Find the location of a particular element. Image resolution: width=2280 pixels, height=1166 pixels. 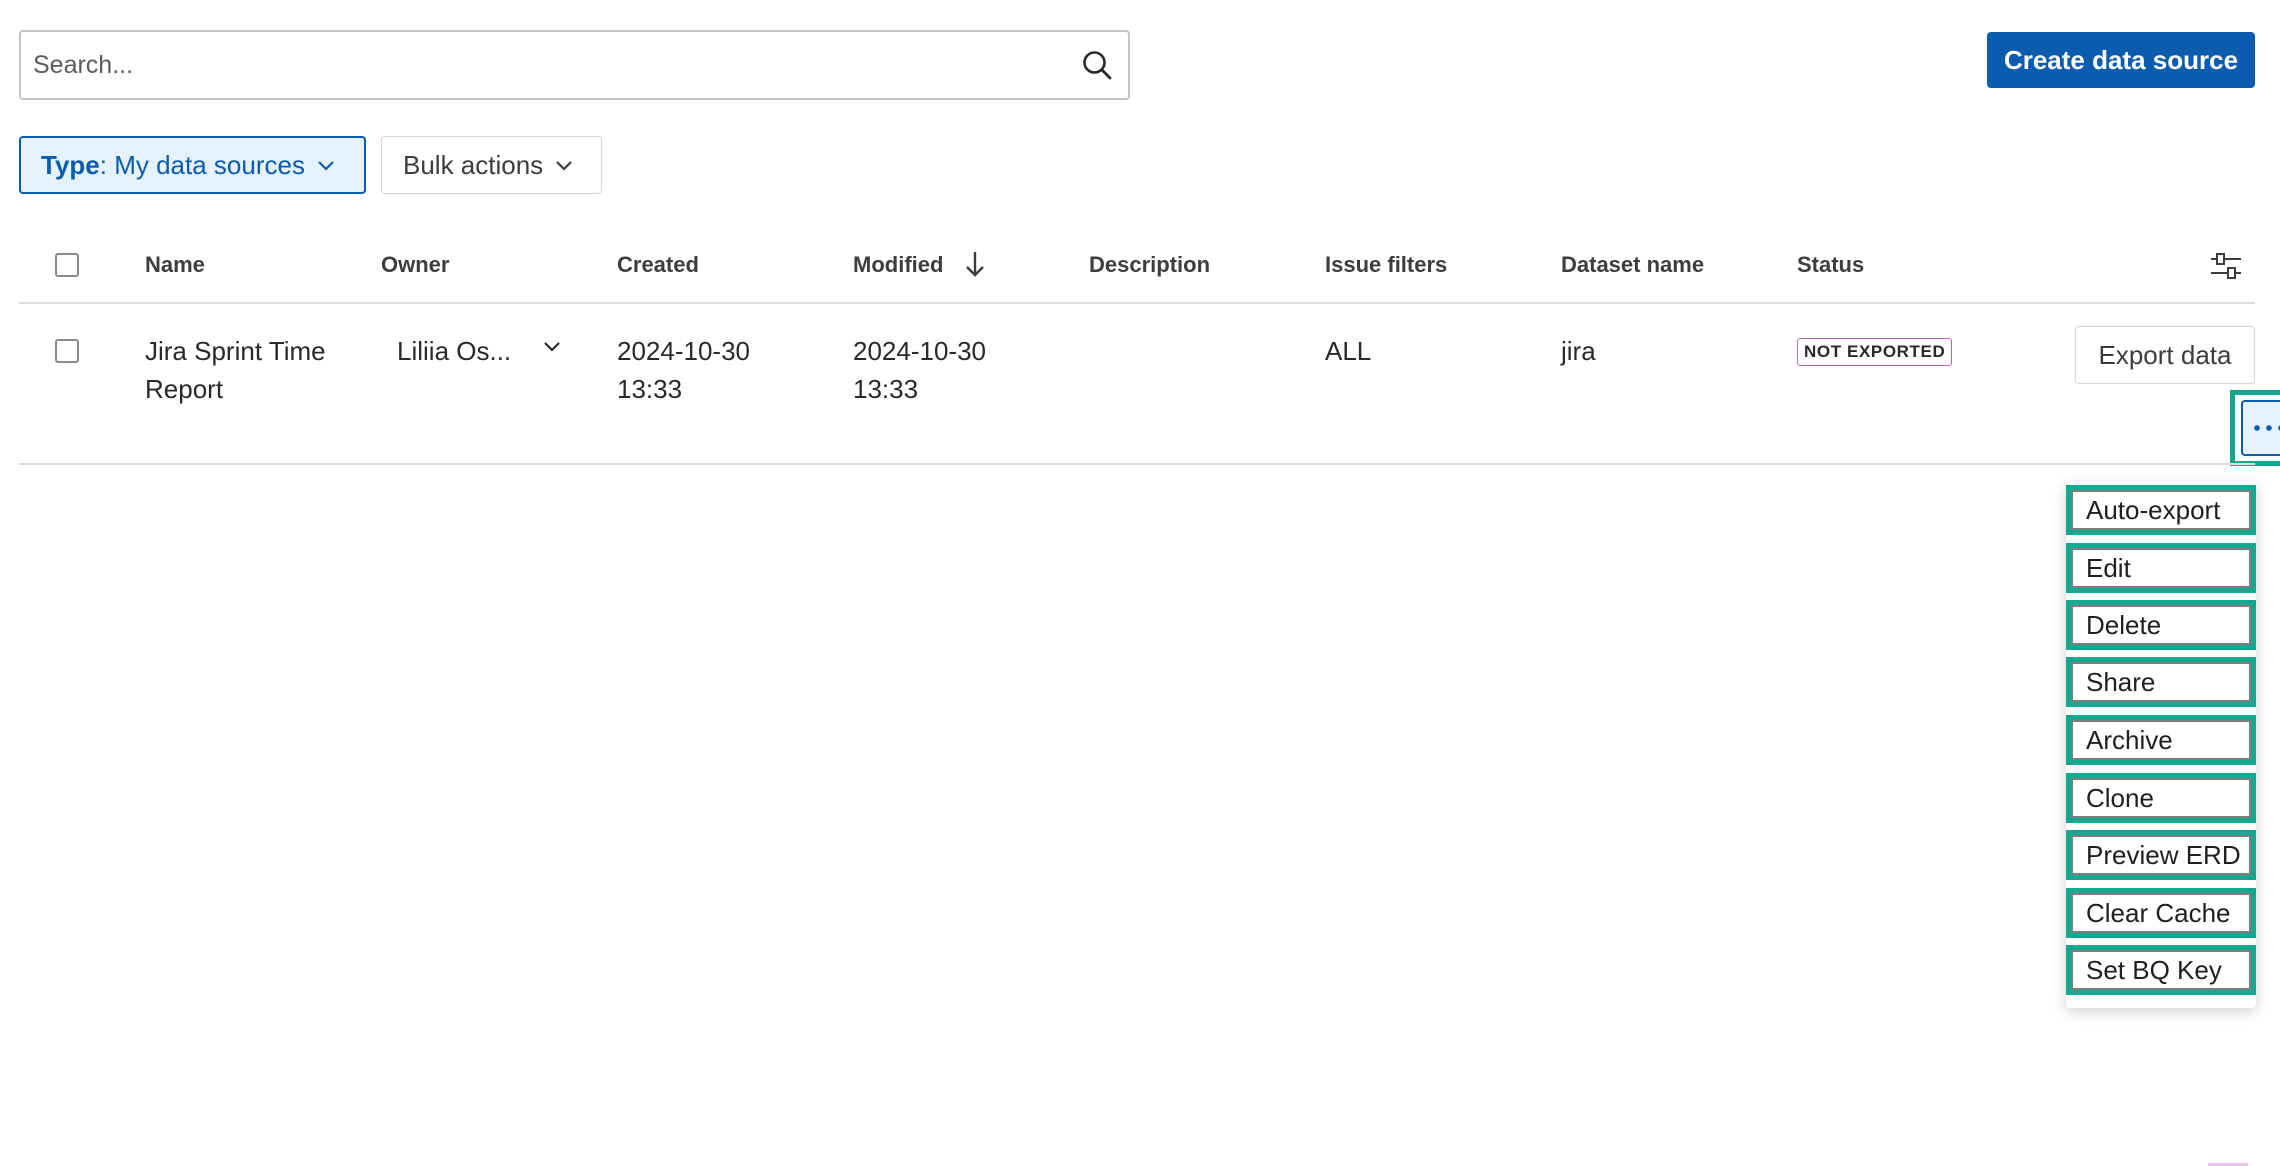

column-header-description: Description is located at coordinates (1149, 265).